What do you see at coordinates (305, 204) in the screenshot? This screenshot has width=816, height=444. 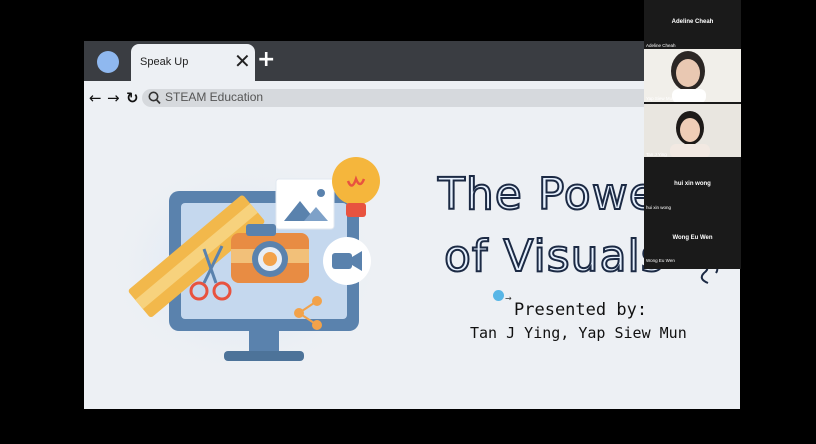 I see `photo-card` at bounding box center [305, 204].